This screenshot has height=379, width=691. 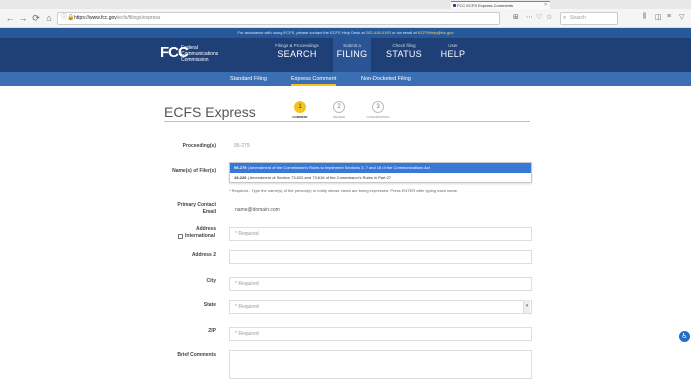 What do you see at coordinates (380, 146) in the screenshot?
I see `proceeding-input: 95-279` at bounding box center [380, 146].